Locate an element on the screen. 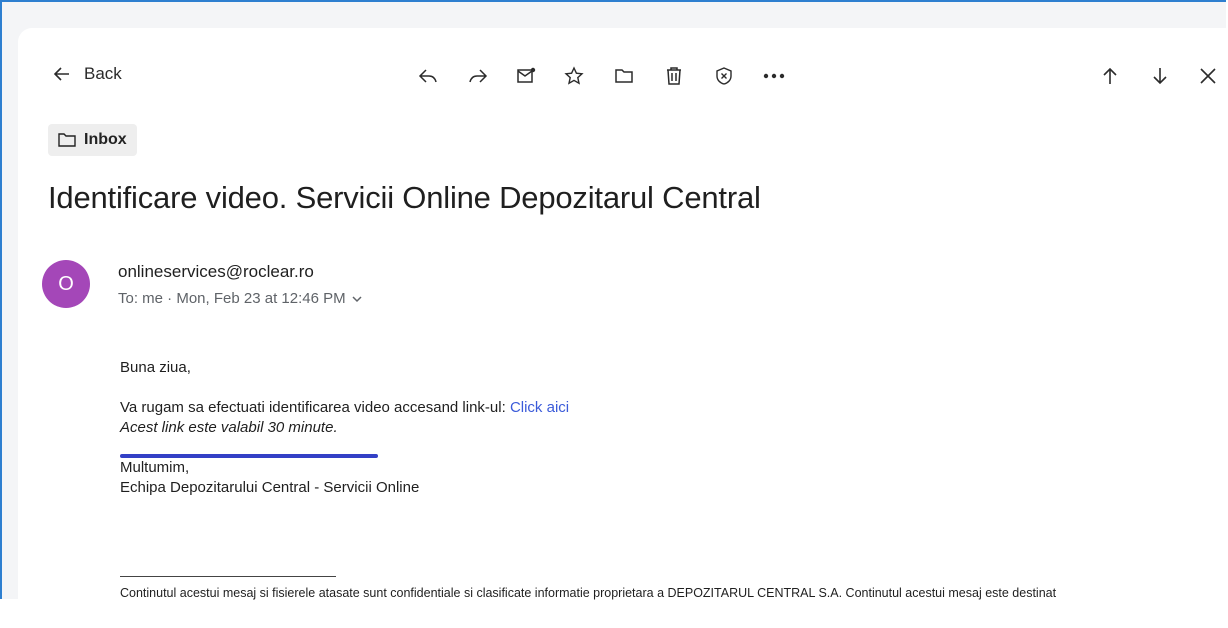 The image size is (1228, 628). chevron-down-icon is located at coordinates (357, 299).